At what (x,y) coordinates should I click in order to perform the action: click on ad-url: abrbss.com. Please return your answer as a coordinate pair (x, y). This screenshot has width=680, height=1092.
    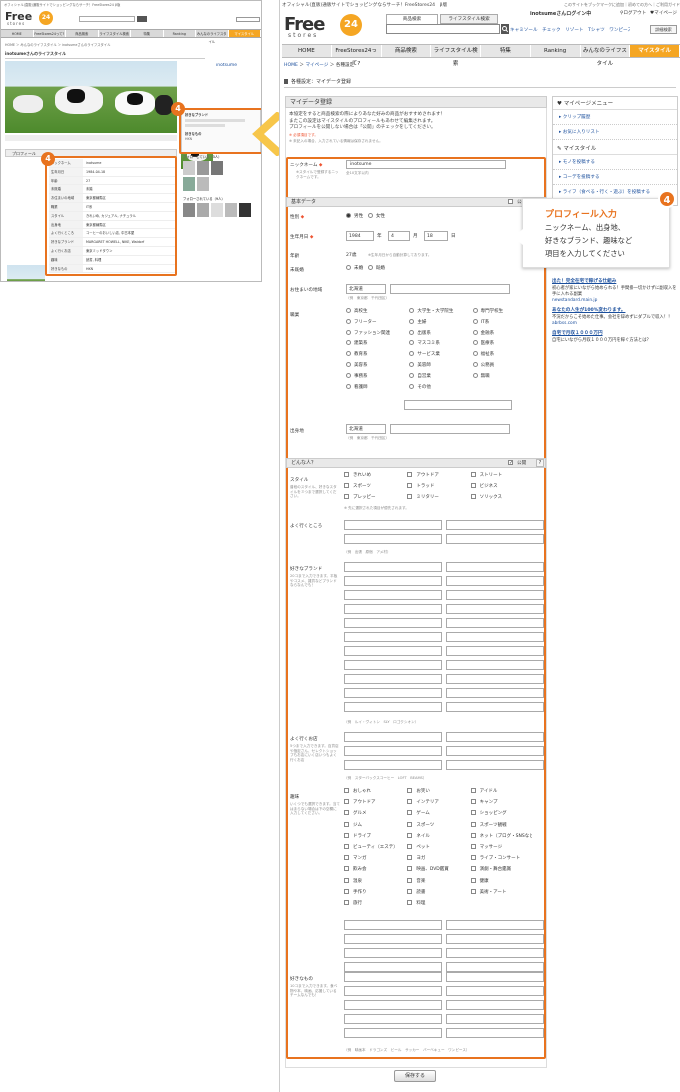
    Looking at the image, I should click on (615, 323).